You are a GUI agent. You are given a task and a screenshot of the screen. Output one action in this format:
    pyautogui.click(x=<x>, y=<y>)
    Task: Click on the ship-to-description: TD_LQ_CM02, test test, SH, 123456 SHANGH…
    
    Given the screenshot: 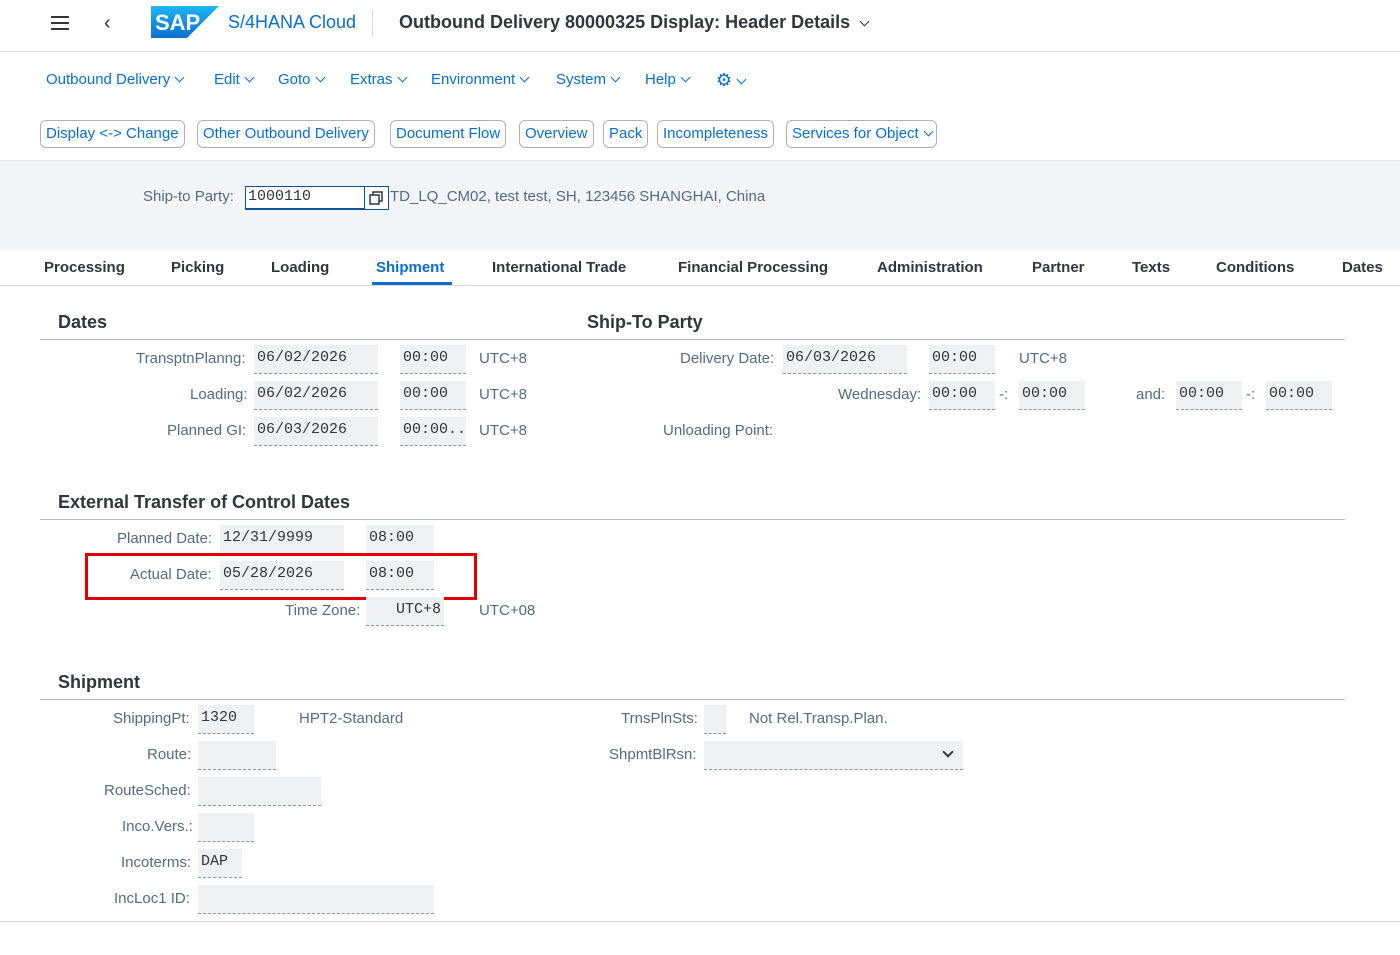 What is the action you would take?
    pyautogui.click(x=578, y=196)
    